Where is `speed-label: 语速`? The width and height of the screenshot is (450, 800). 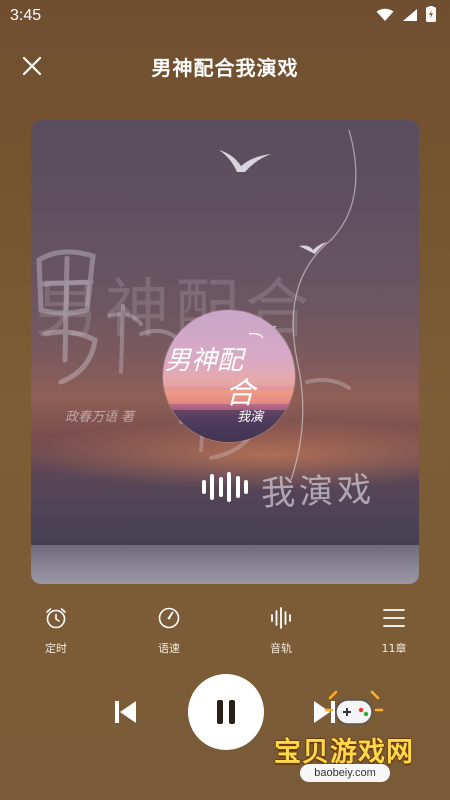 speed-label: 语速 is located at coordinates (169, 648).